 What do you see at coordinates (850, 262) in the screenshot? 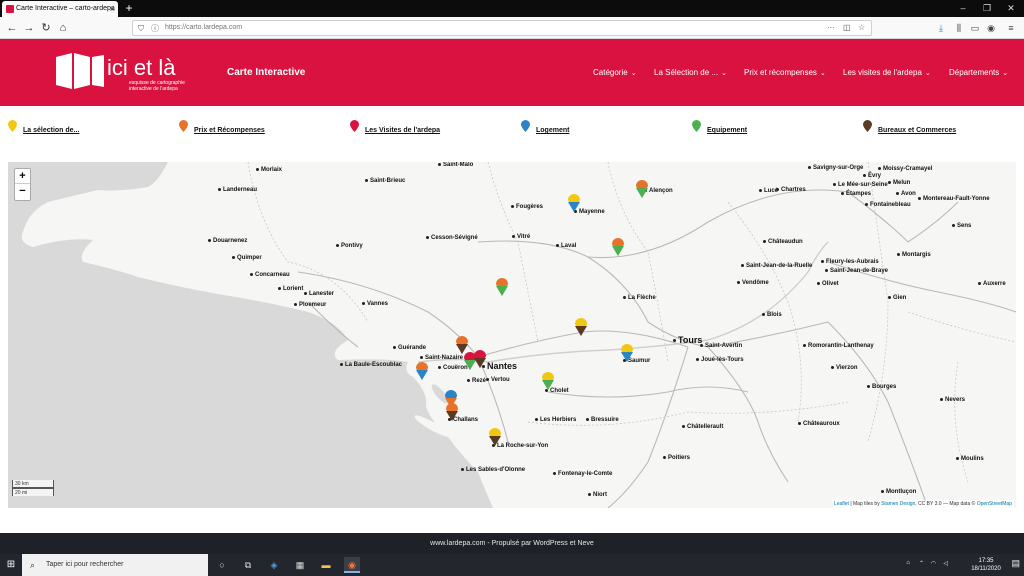
I see `city-label: Fleury-les-Aubrais` at bounding box center [850, 262].